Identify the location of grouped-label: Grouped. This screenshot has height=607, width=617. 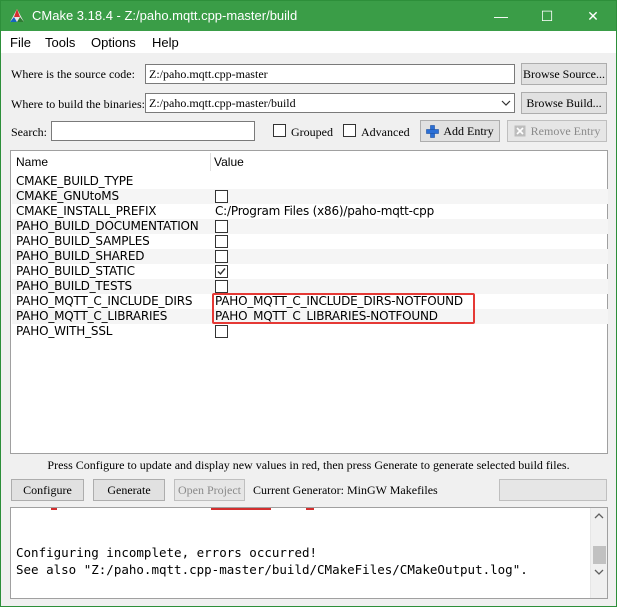
(312, 132).